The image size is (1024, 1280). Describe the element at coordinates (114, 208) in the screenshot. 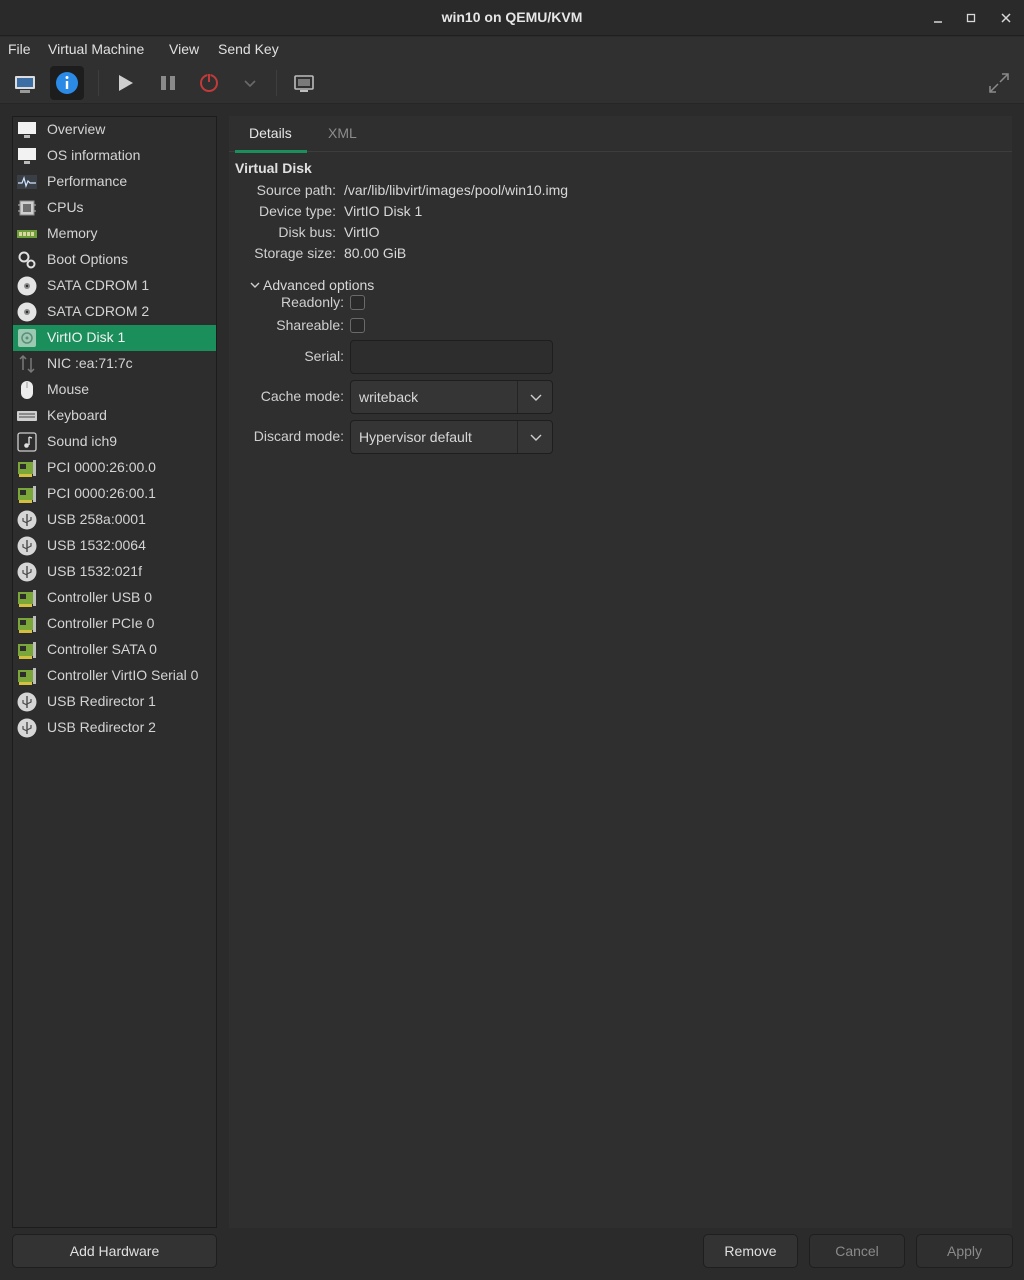

I see `sidebar-item-cpus: CPUs` at that location.